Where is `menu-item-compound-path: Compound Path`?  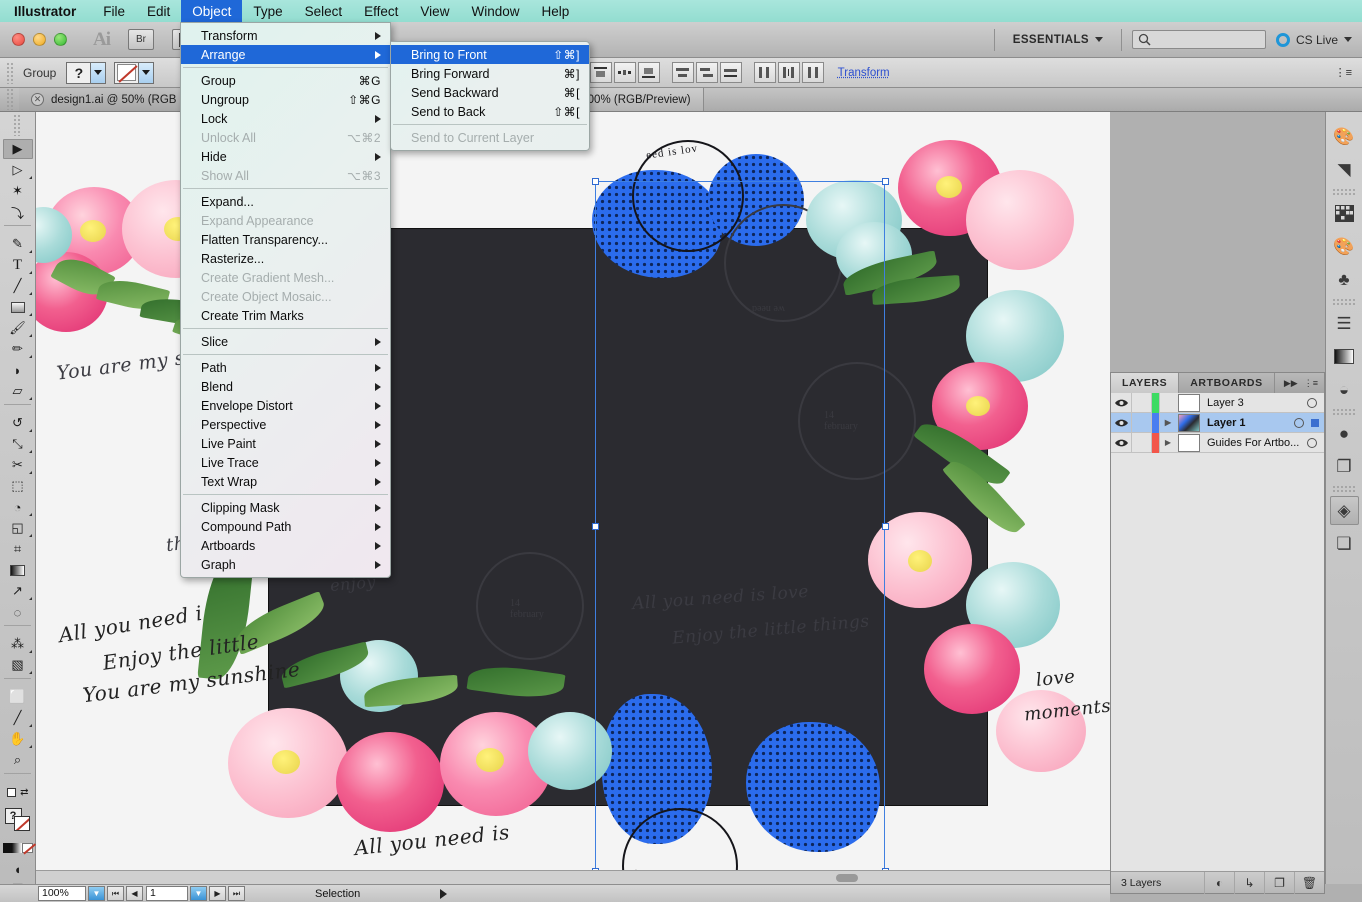 menu-item-compound-path: Compound Path is located at coordinates (285, 526).